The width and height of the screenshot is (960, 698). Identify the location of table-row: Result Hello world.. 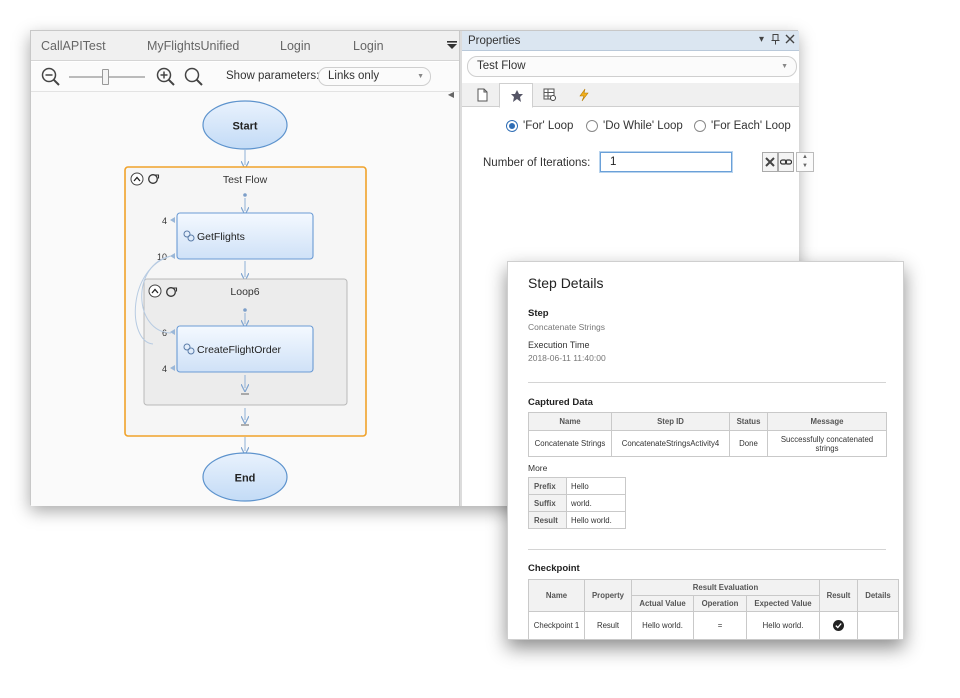
(577, 520).